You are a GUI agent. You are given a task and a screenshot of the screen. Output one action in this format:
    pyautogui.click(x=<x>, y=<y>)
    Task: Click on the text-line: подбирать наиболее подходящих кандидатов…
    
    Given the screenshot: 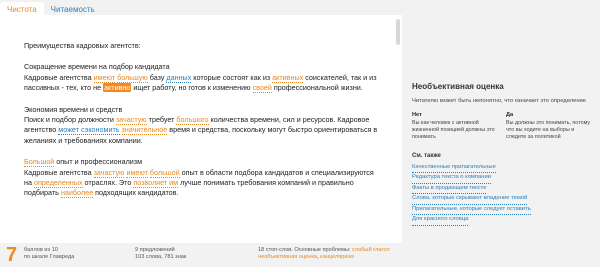 What is the action you would take?
    pyautogui.click(x=101, y=193)
    